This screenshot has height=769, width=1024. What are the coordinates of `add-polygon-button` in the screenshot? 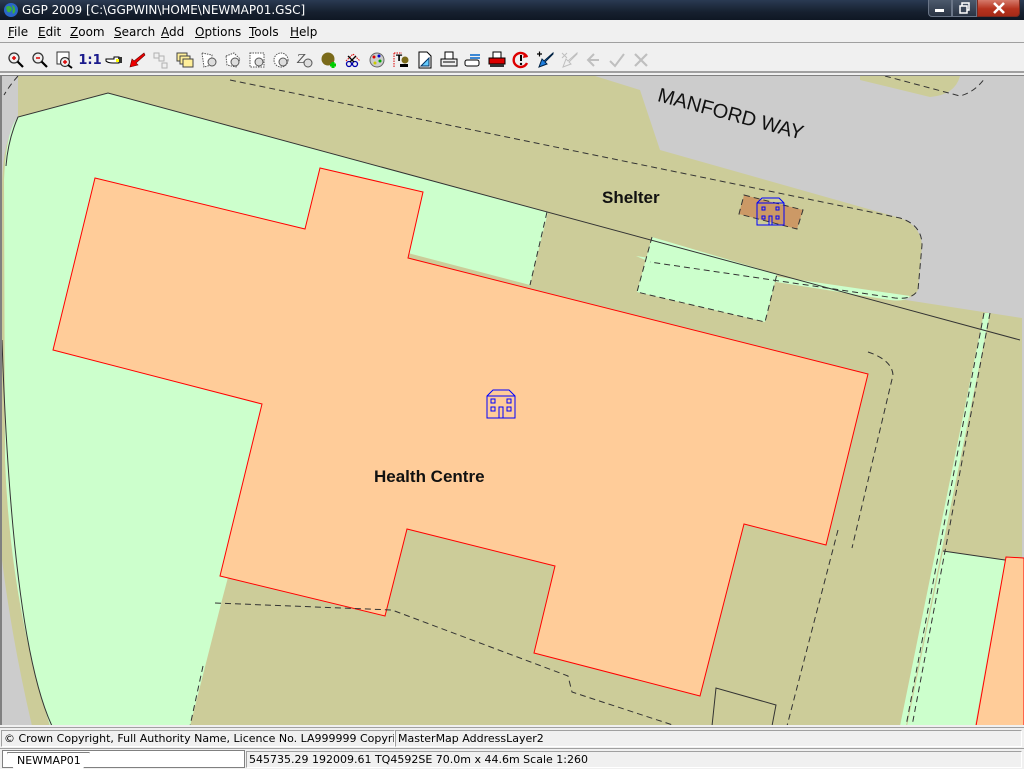 It's located at (233, 60).